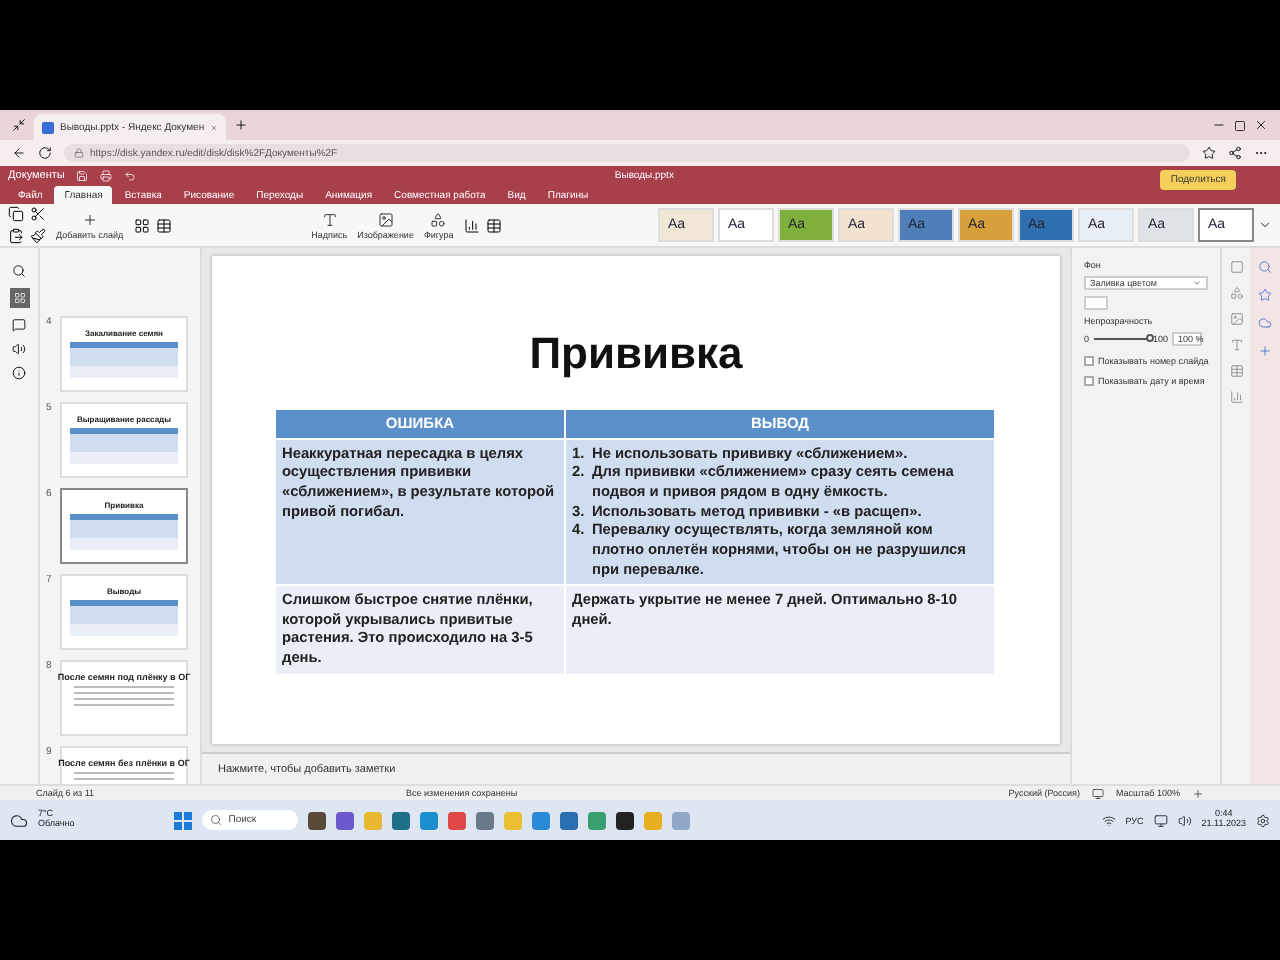 The height and width of the screenshot is (960, 1280). What do you see at coordinates (82, 175) in the screenshot?
I see `save-icon` at bounding box center [82, 175].